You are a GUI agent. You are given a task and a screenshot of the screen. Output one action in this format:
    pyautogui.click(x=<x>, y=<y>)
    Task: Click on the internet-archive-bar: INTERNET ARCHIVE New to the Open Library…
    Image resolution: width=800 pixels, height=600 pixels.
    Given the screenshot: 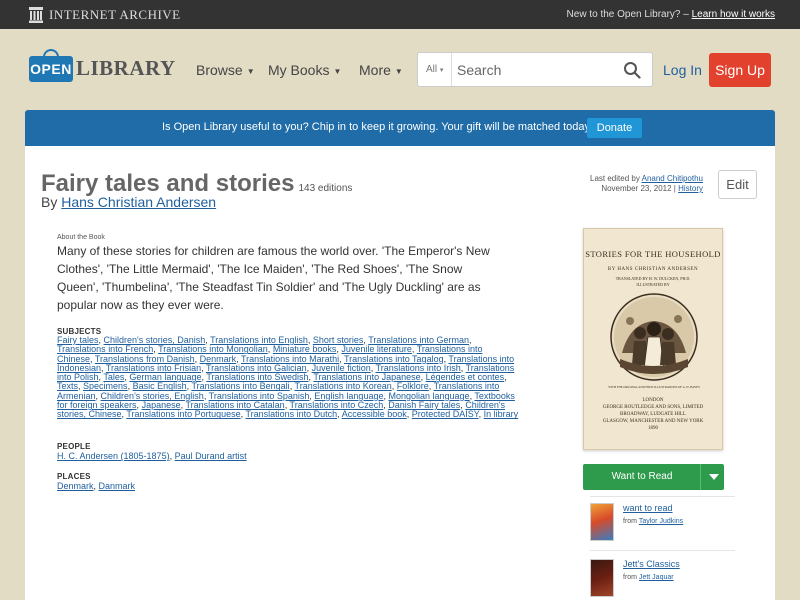 What is the action you would take?
    pyautogui.click(x=400, y=14)
    